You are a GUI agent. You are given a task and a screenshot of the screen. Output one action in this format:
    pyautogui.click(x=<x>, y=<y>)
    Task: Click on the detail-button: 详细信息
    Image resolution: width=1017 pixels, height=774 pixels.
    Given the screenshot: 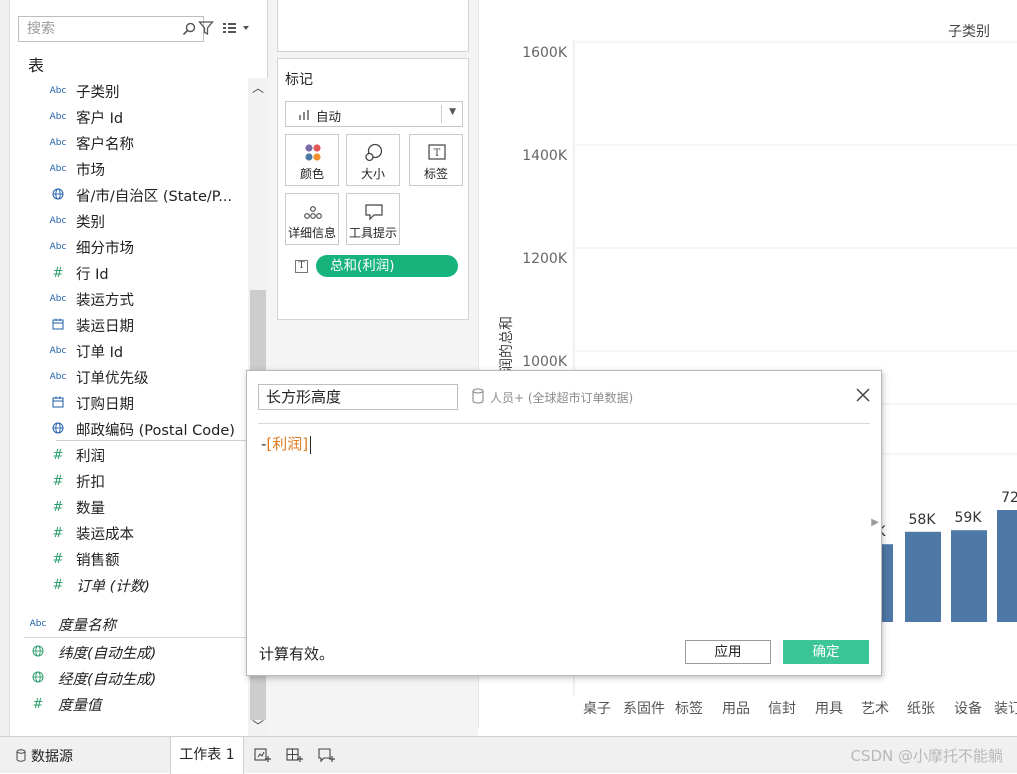 What is the action you would take?
    pyautogui.click(x=312, y=219)
    